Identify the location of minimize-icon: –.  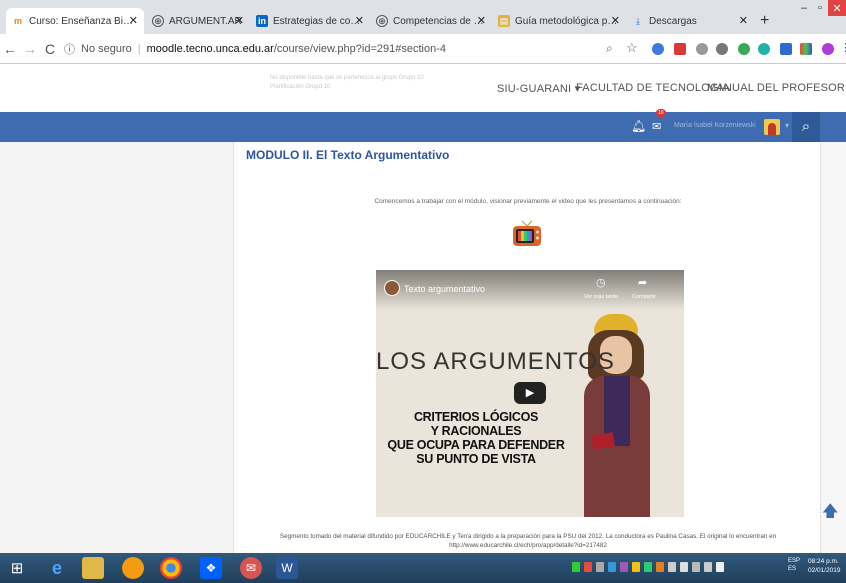
(804, 8).